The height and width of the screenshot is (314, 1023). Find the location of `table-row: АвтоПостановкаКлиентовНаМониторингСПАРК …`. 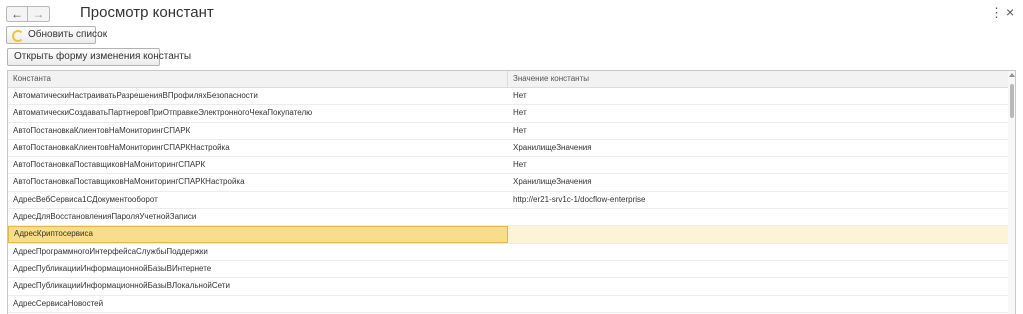

table-row: АвтоПостановкаКлиентовНаМониторингСПАРК … is located at coordinates (508, 131).